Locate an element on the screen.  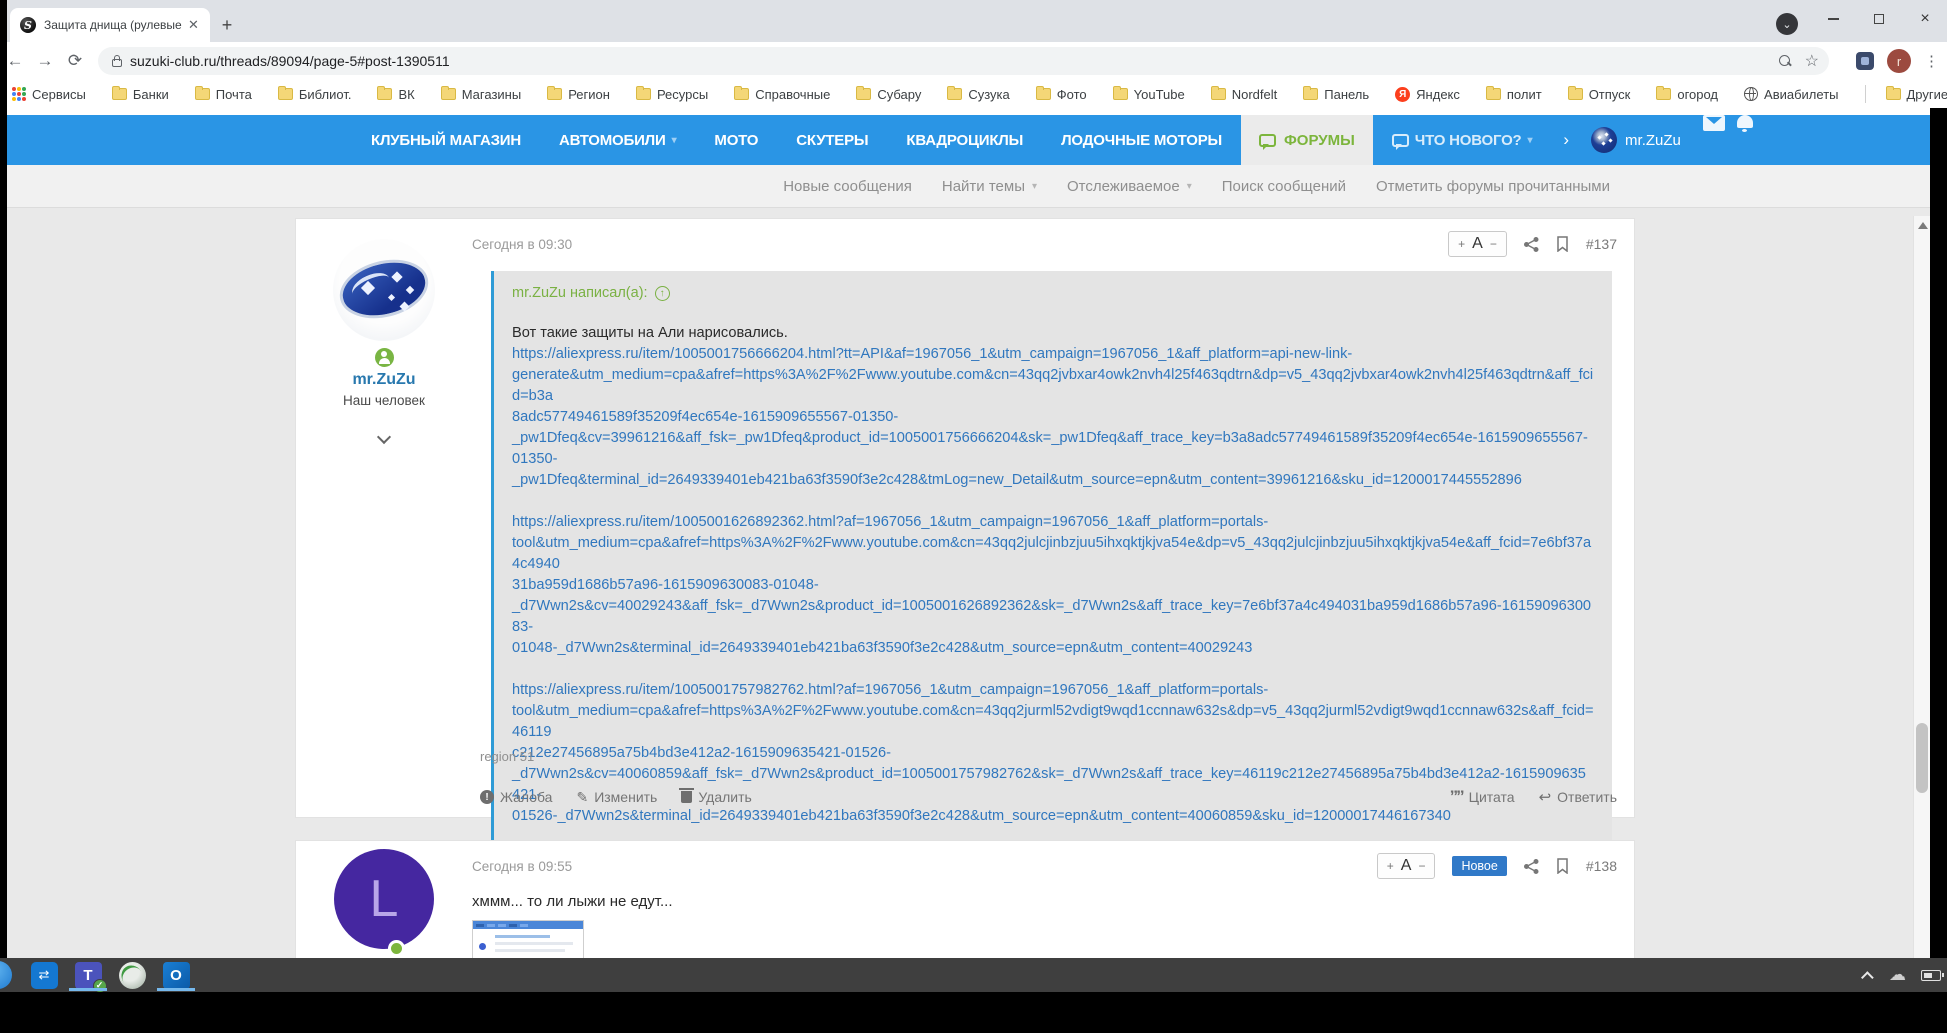
post-date: Сегодня в 09:30 is located at coordinates (522, 244).